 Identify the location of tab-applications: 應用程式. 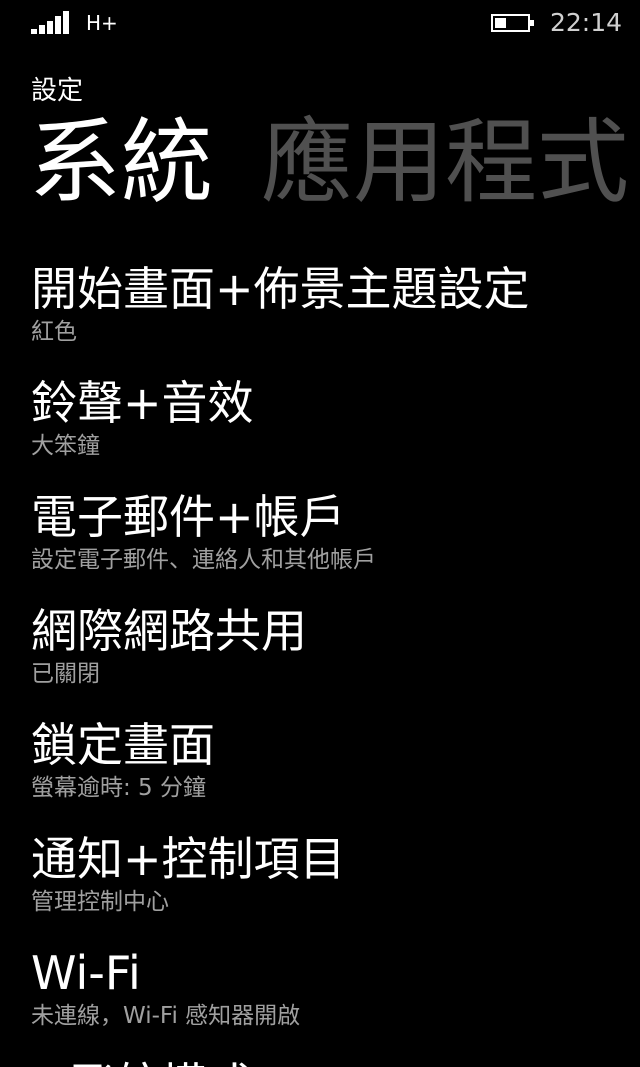
(445, 163).